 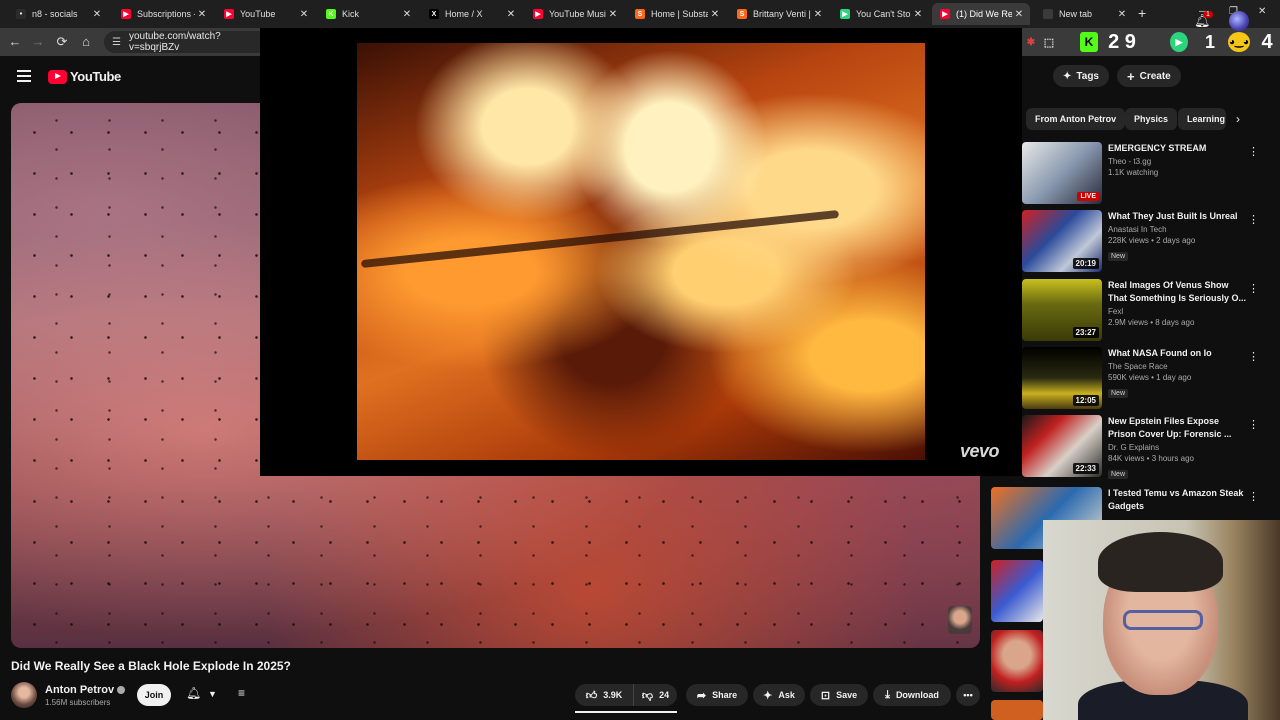 What do you see at coordinates (1062, 173) in the screenshot?
I see `video-thumbnail: LIVE` at bounding box center [1062, 173].